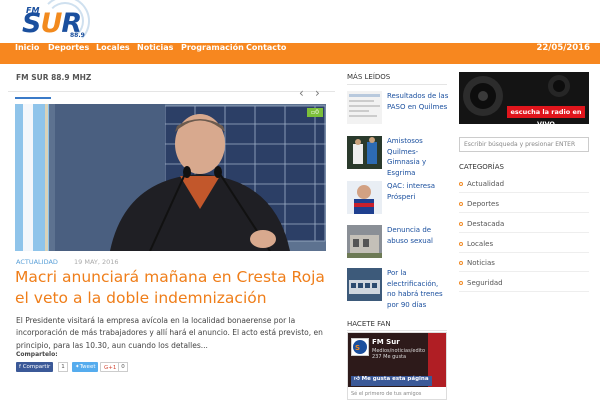 The image size is (600, 400). I want to click on live-radio-banner: escucha la radio en VIVO, so click(524, 98).